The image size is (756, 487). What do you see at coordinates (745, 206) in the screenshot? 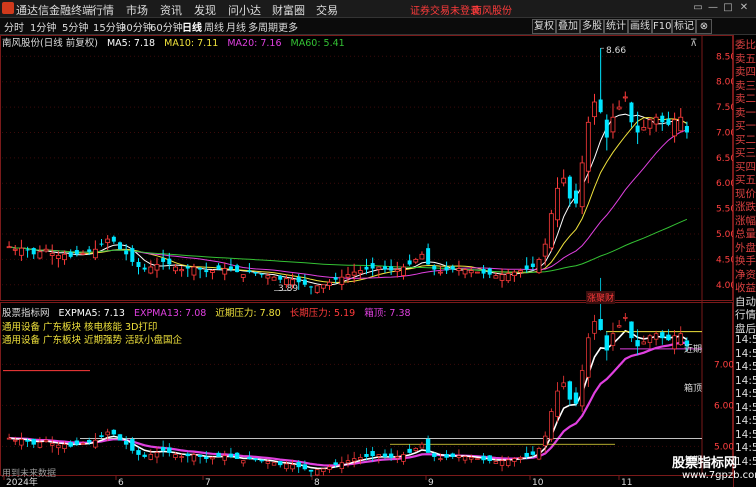
I see `side-panel-item: 涨跌` at bounding box center [745, 206].